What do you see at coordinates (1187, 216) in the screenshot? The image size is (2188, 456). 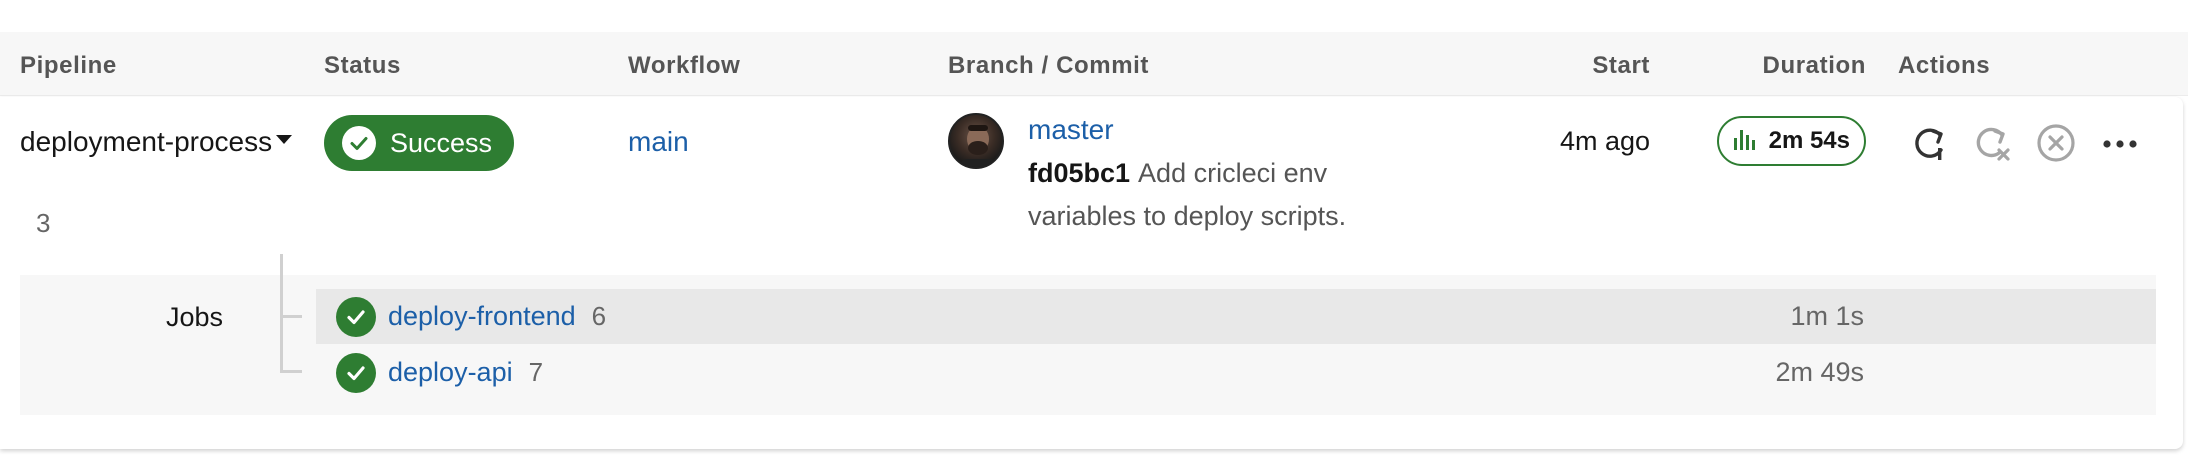 I see `commit-message-line2: variables to deploy scripts.` at bounding box center [1187, 216].